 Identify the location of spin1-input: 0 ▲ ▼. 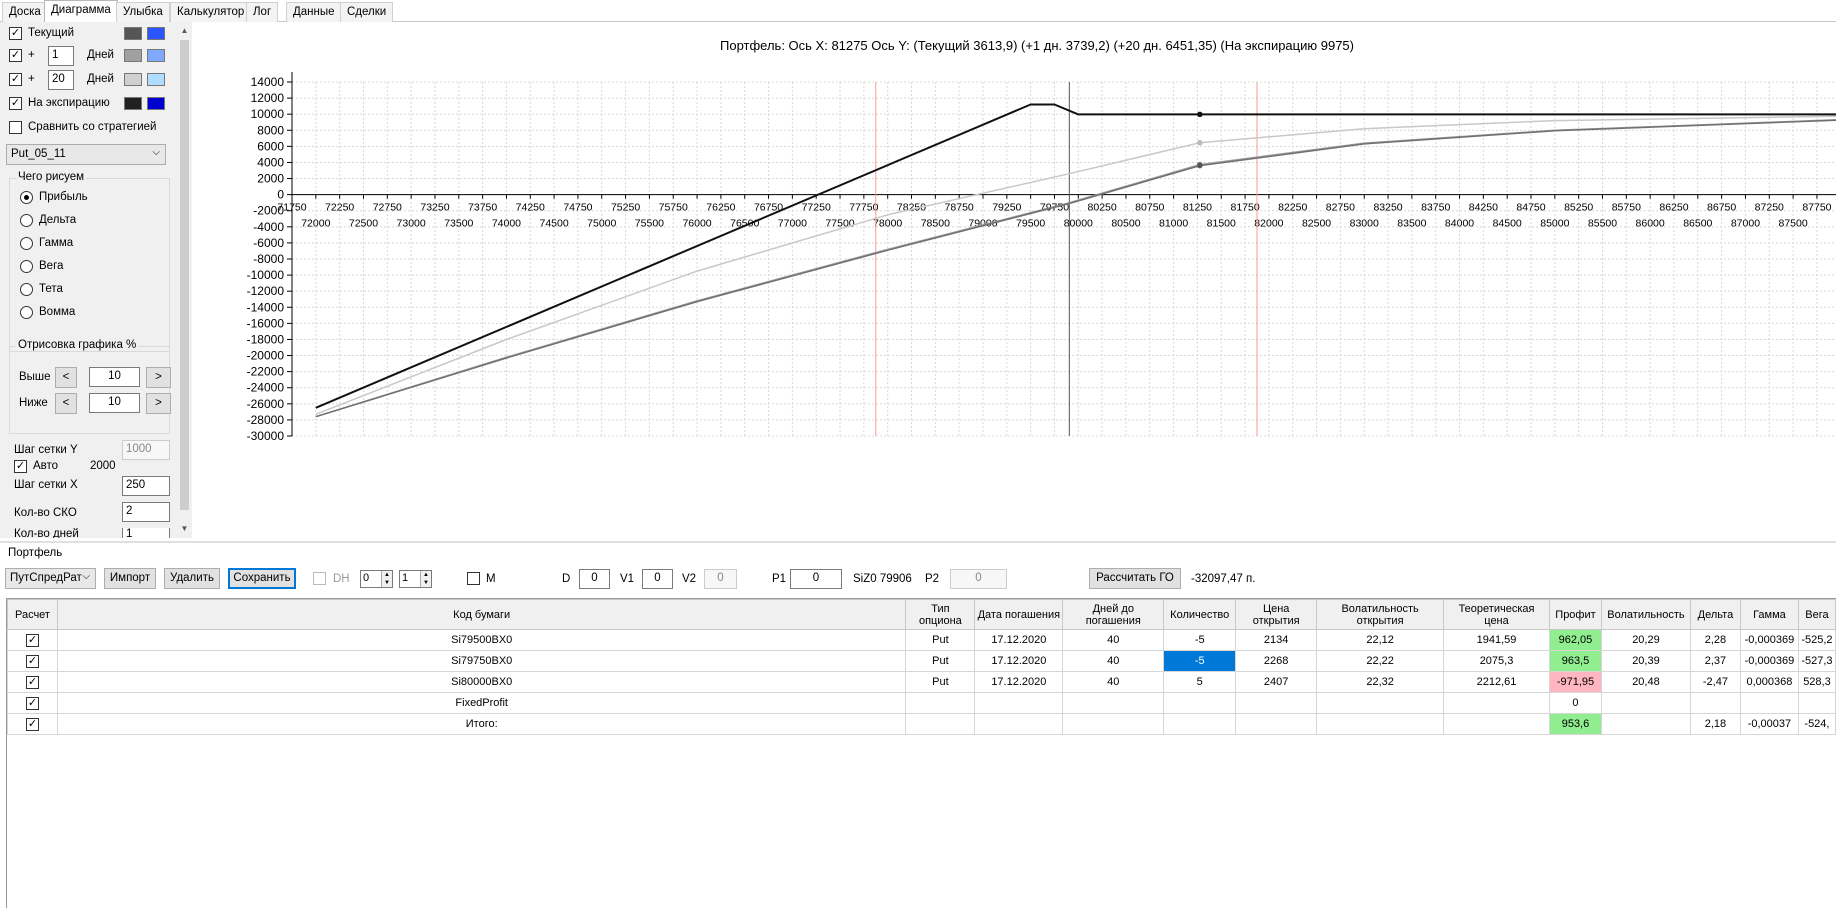
(376, 579).